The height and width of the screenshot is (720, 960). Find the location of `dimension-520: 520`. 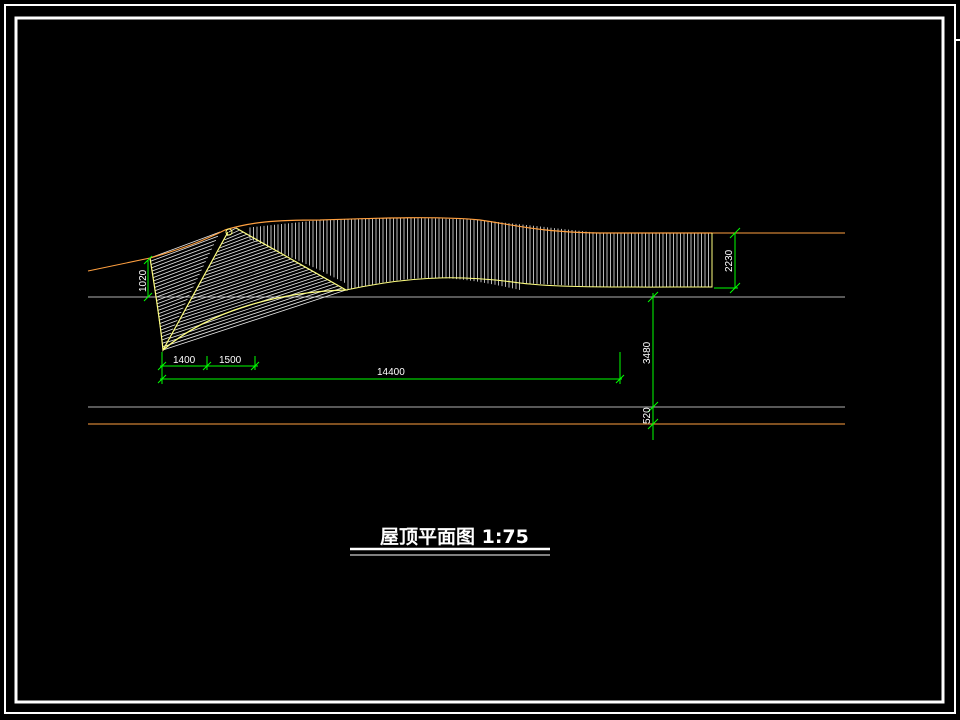

dimension-520: 520 is located at coordinates (647, 415).